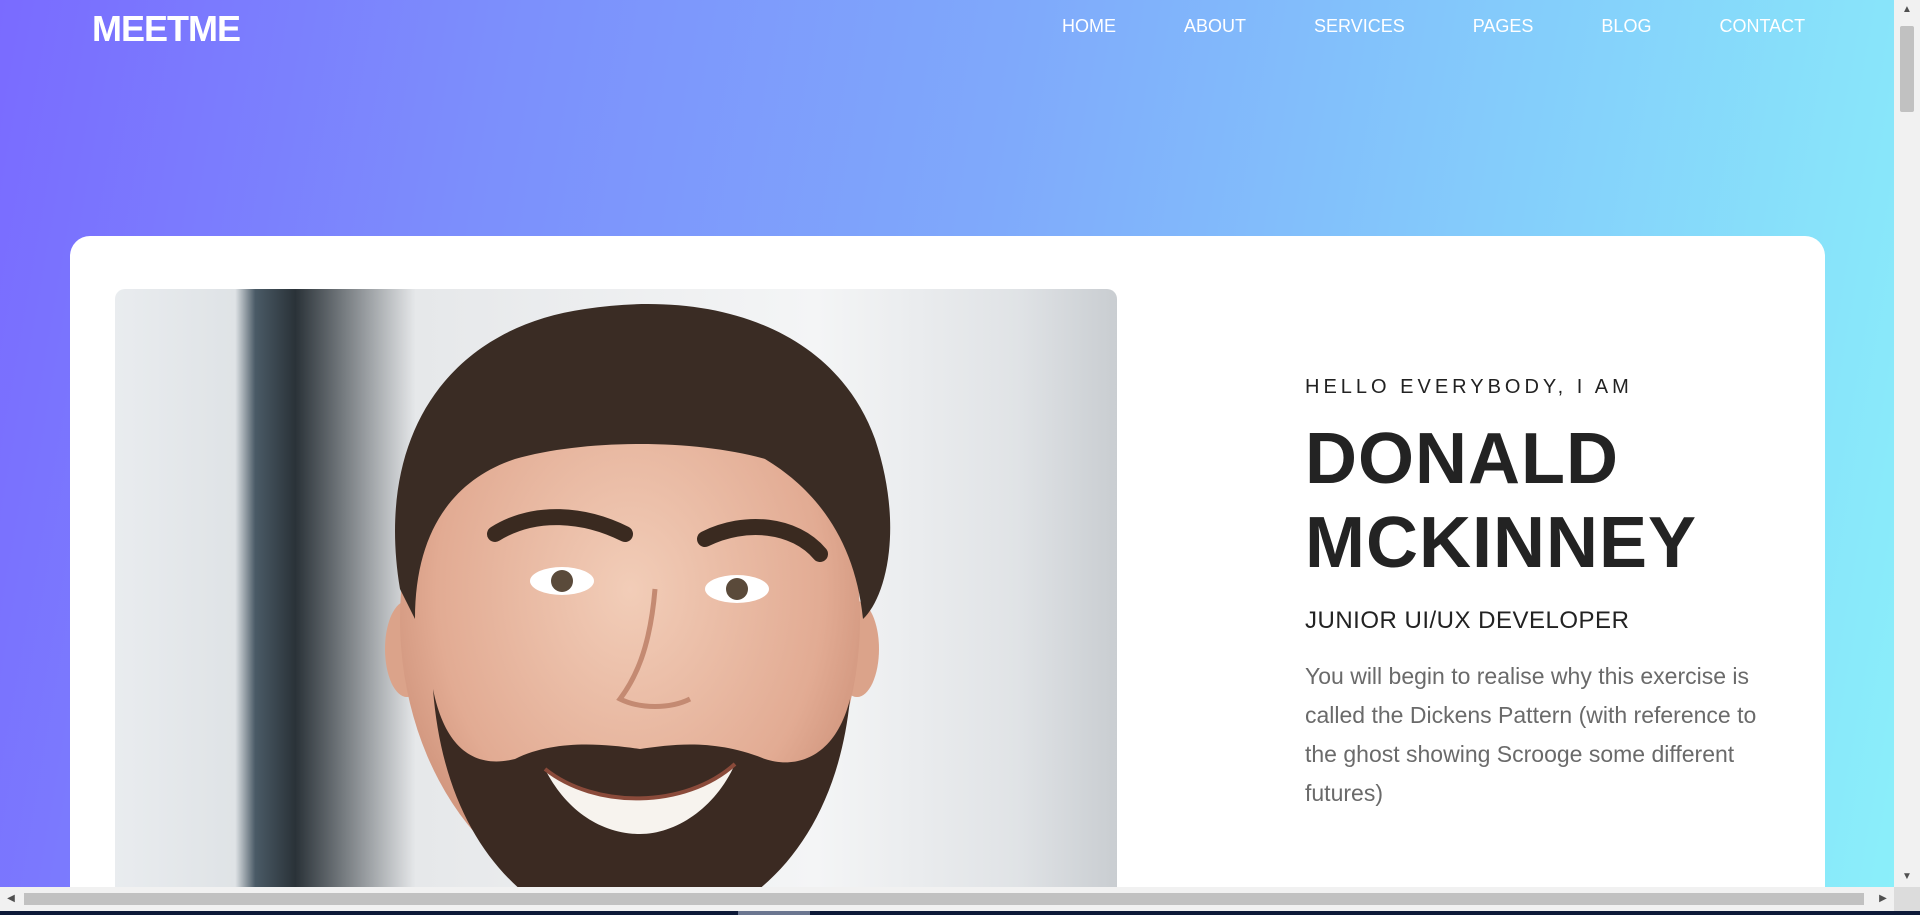 This screenshot has width=1920, height=915. Describe the element at coordinates (166, 29) in the screenshot. I see `site-logo: MEETME` at that location.